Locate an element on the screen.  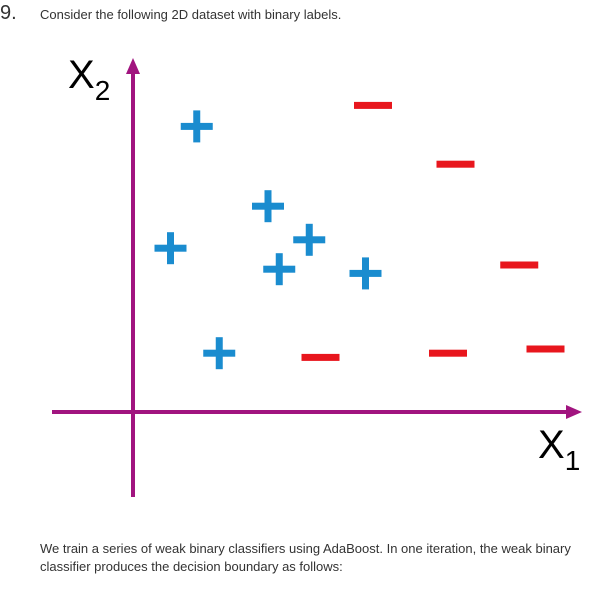
x-axis-label: X1 is located at coordinates (559, 449).